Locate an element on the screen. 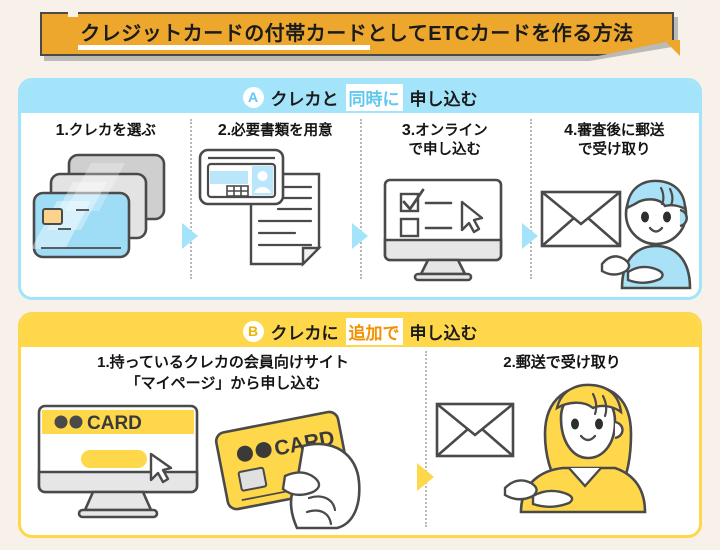  monitor-checklist-cursor-icon is located at coordinates (445, 228).